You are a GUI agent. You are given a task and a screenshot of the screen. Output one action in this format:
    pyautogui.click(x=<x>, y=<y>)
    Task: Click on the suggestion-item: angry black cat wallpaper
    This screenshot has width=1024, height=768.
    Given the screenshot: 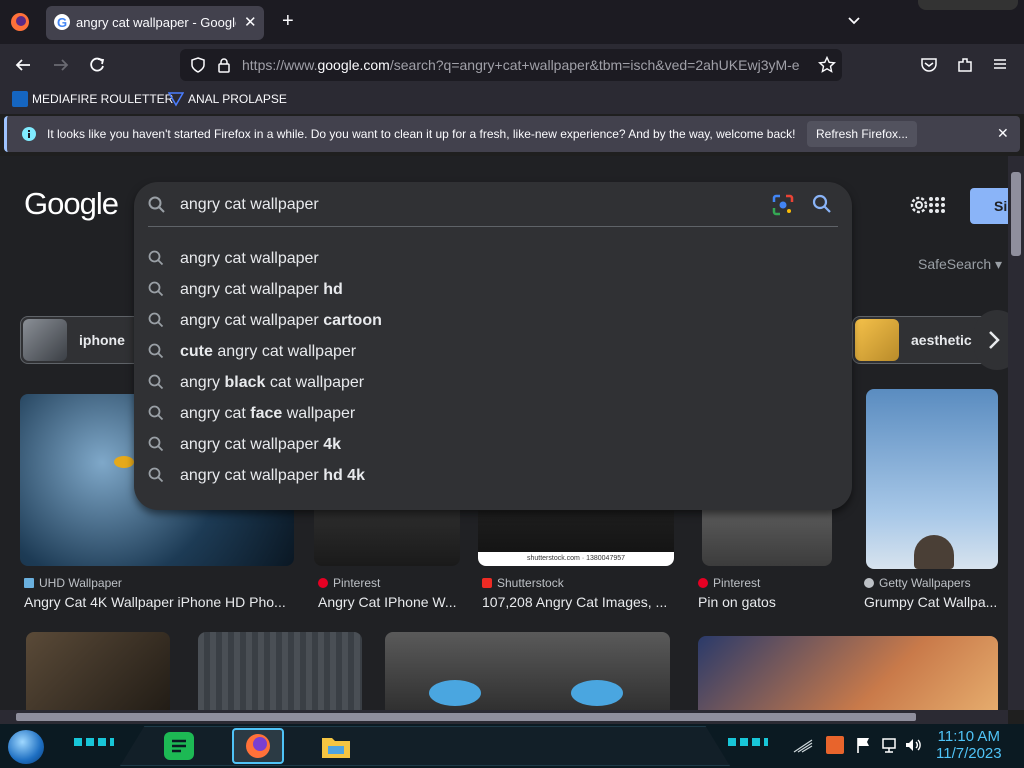 What is the action you would take?
    pyautogui.click(x=493, y=383)
    